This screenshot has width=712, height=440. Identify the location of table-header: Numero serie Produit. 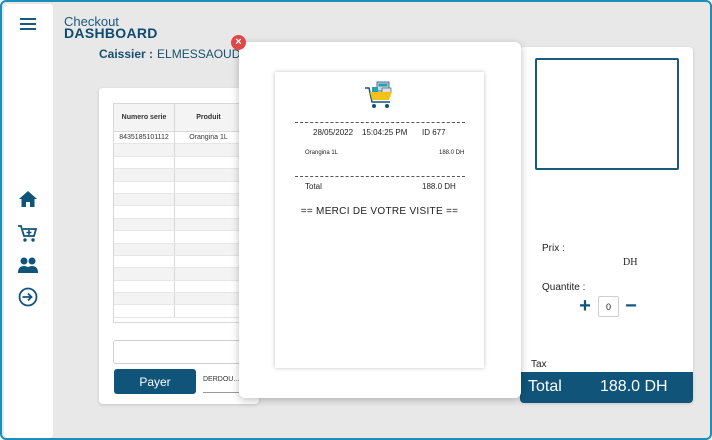
(178, 118).